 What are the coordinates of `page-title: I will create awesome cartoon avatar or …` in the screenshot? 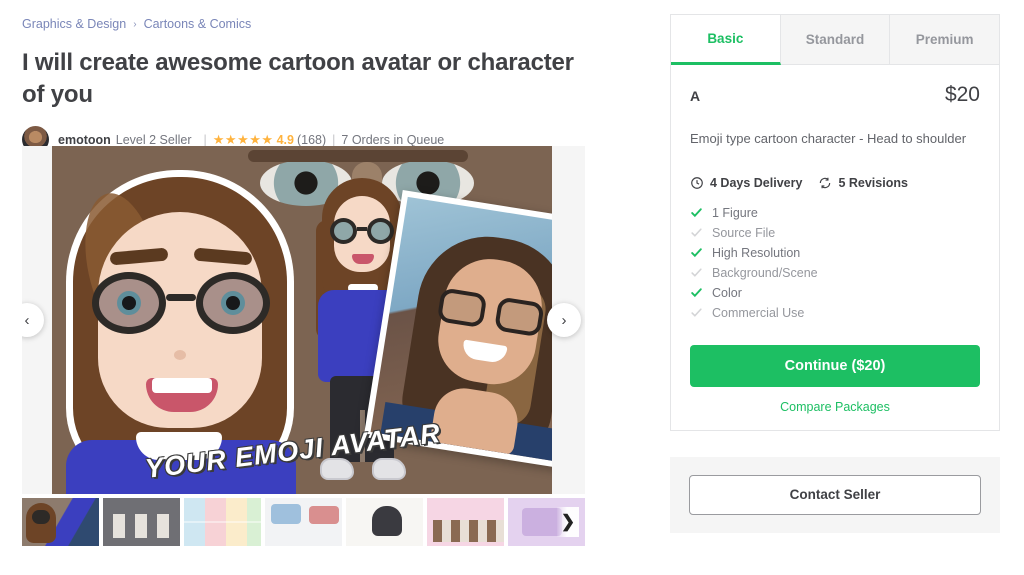 It's located at (298, 78).